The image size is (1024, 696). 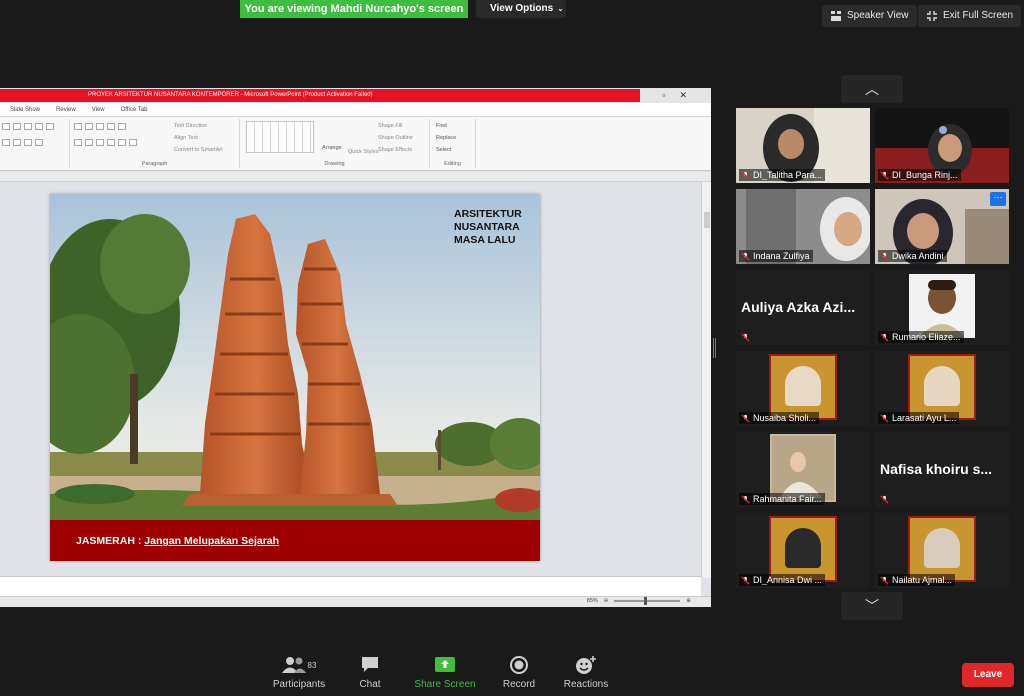 I want to click on paragraph-group-label: Paragraph, so click(x=154, y=164).